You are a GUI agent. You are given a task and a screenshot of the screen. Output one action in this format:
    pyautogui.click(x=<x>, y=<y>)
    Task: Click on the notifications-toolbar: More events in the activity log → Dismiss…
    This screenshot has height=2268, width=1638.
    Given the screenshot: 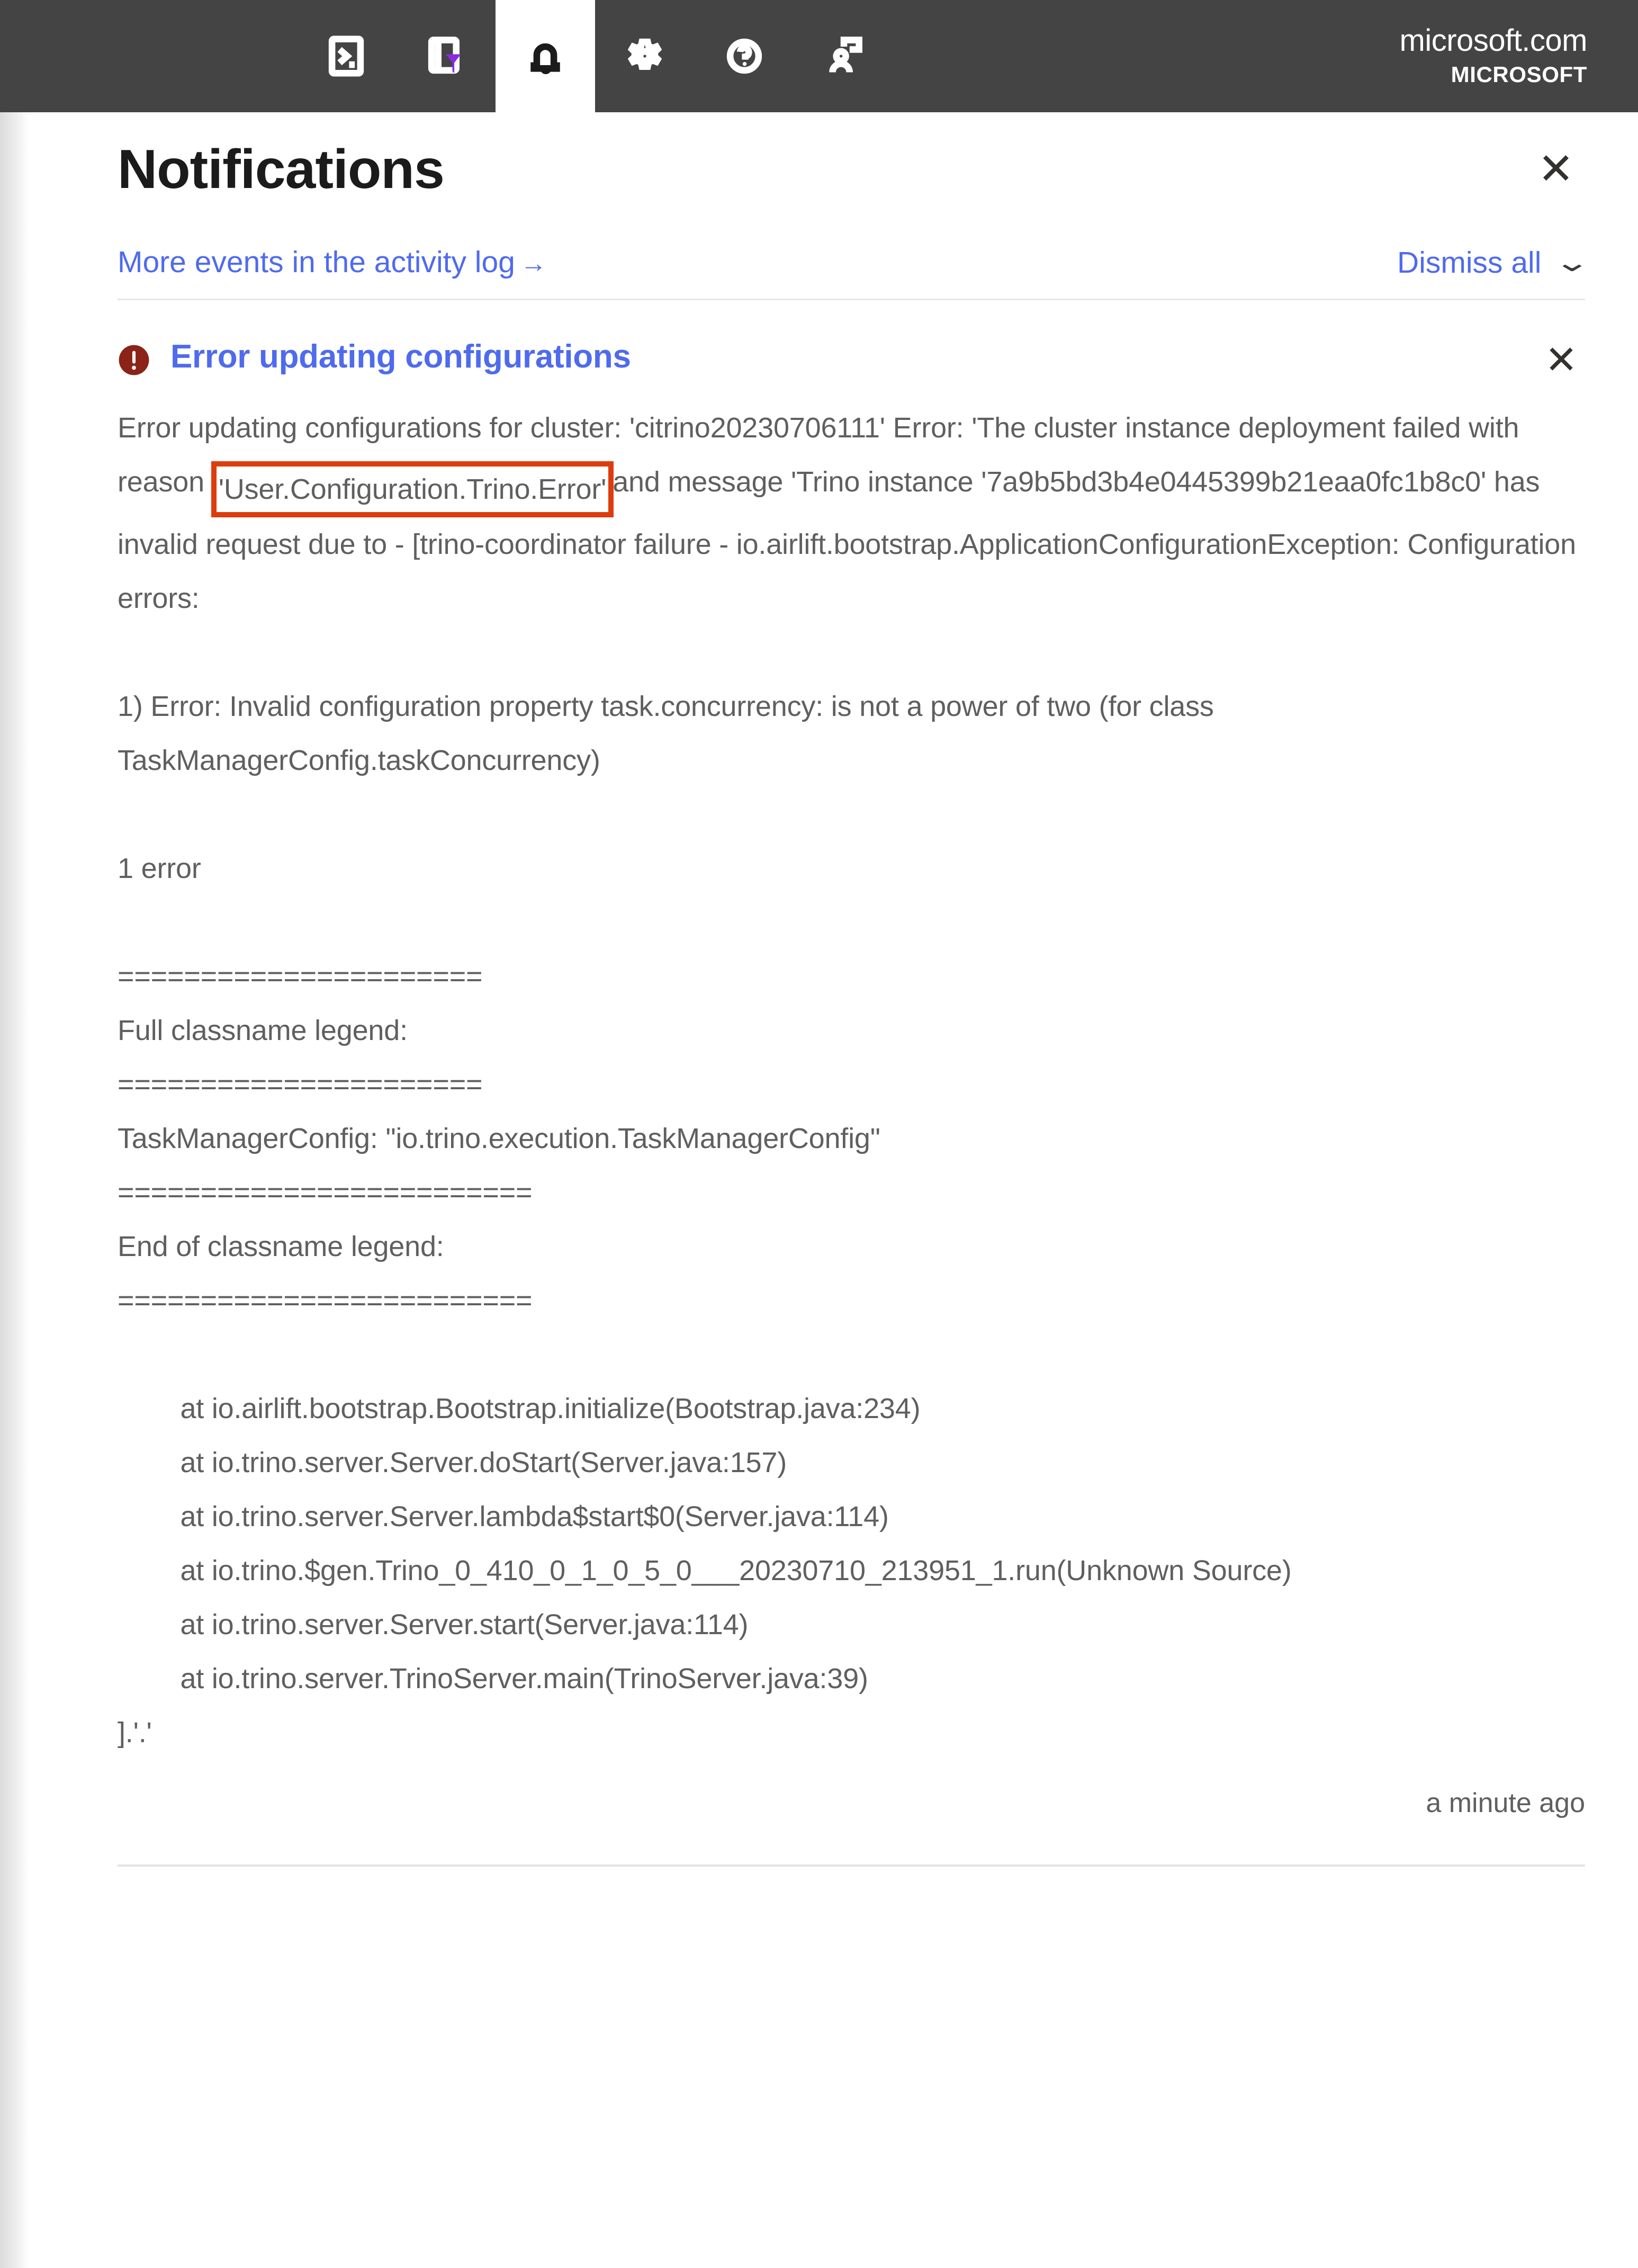 What is the action you would take?
    pyautogui.click(x=854, y=263)
    